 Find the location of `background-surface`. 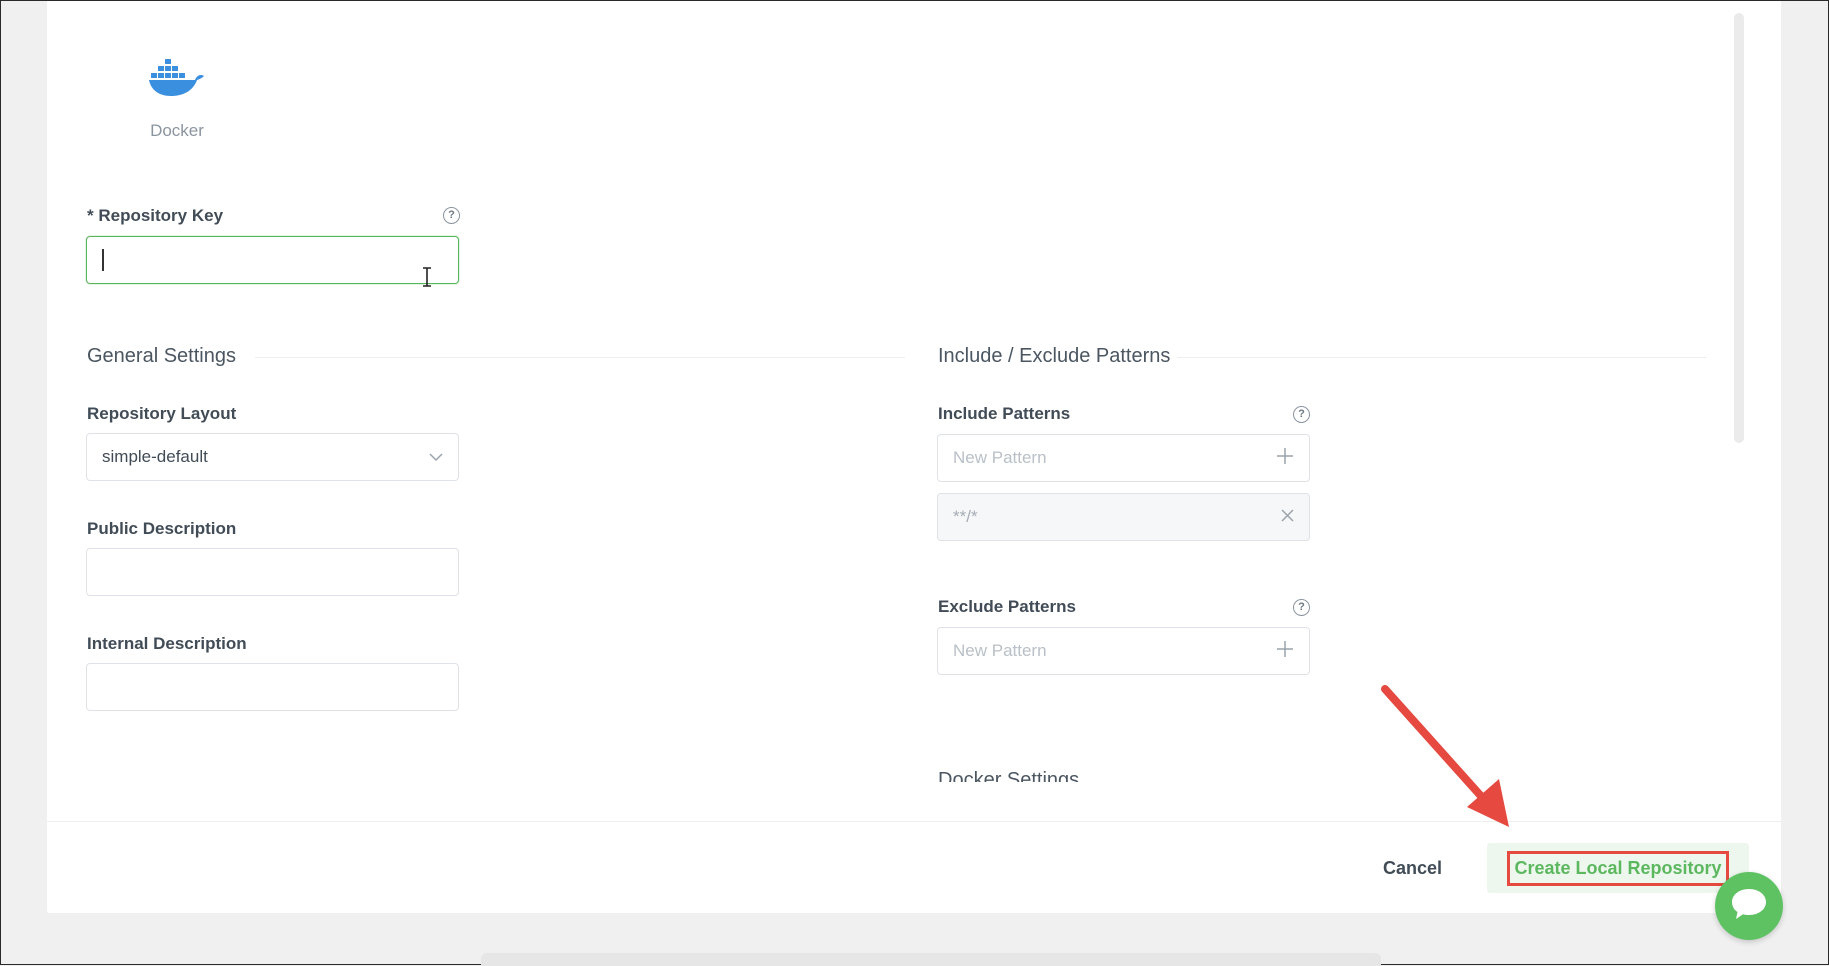

background-surface is located at coordinates (931, 959).